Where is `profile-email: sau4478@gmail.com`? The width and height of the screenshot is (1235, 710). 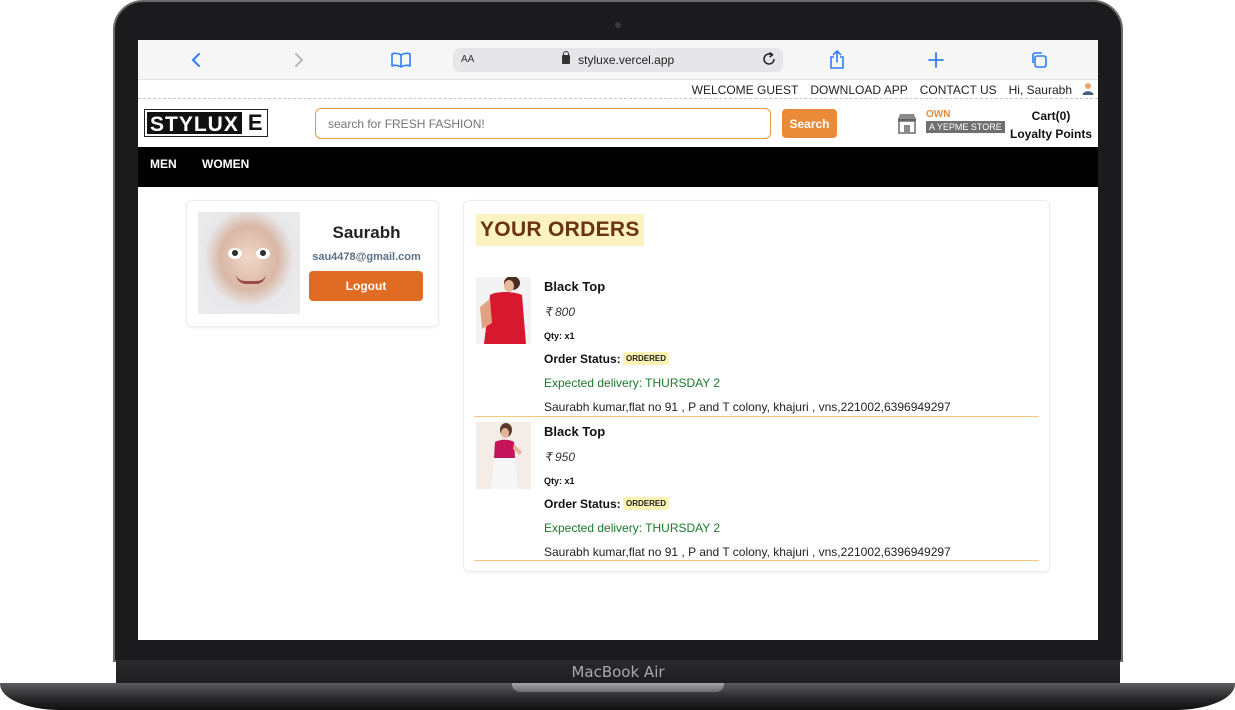
profile-email: sau4478@gmail.com is located at coordinates (366, 257).